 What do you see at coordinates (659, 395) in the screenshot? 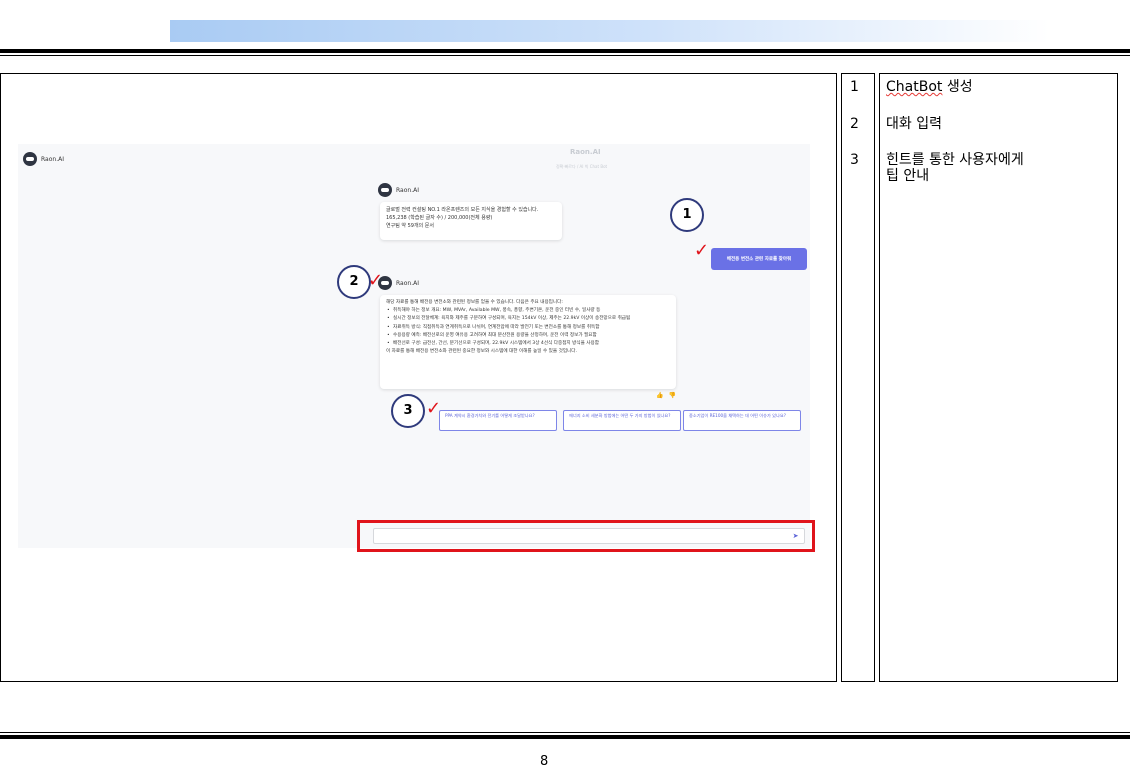
I see `thumbs-up-icon: 👍` at bounding box center [659, 395].